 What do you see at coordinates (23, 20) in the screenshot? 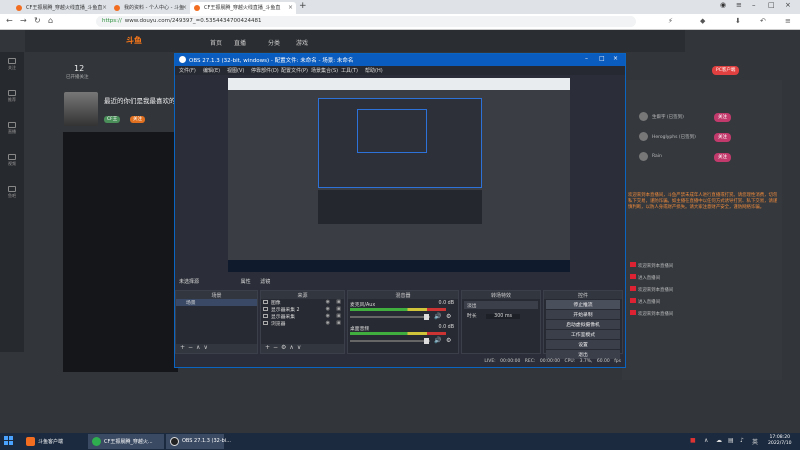
I see `forward-icon: →` at bounding box center [23, 20].